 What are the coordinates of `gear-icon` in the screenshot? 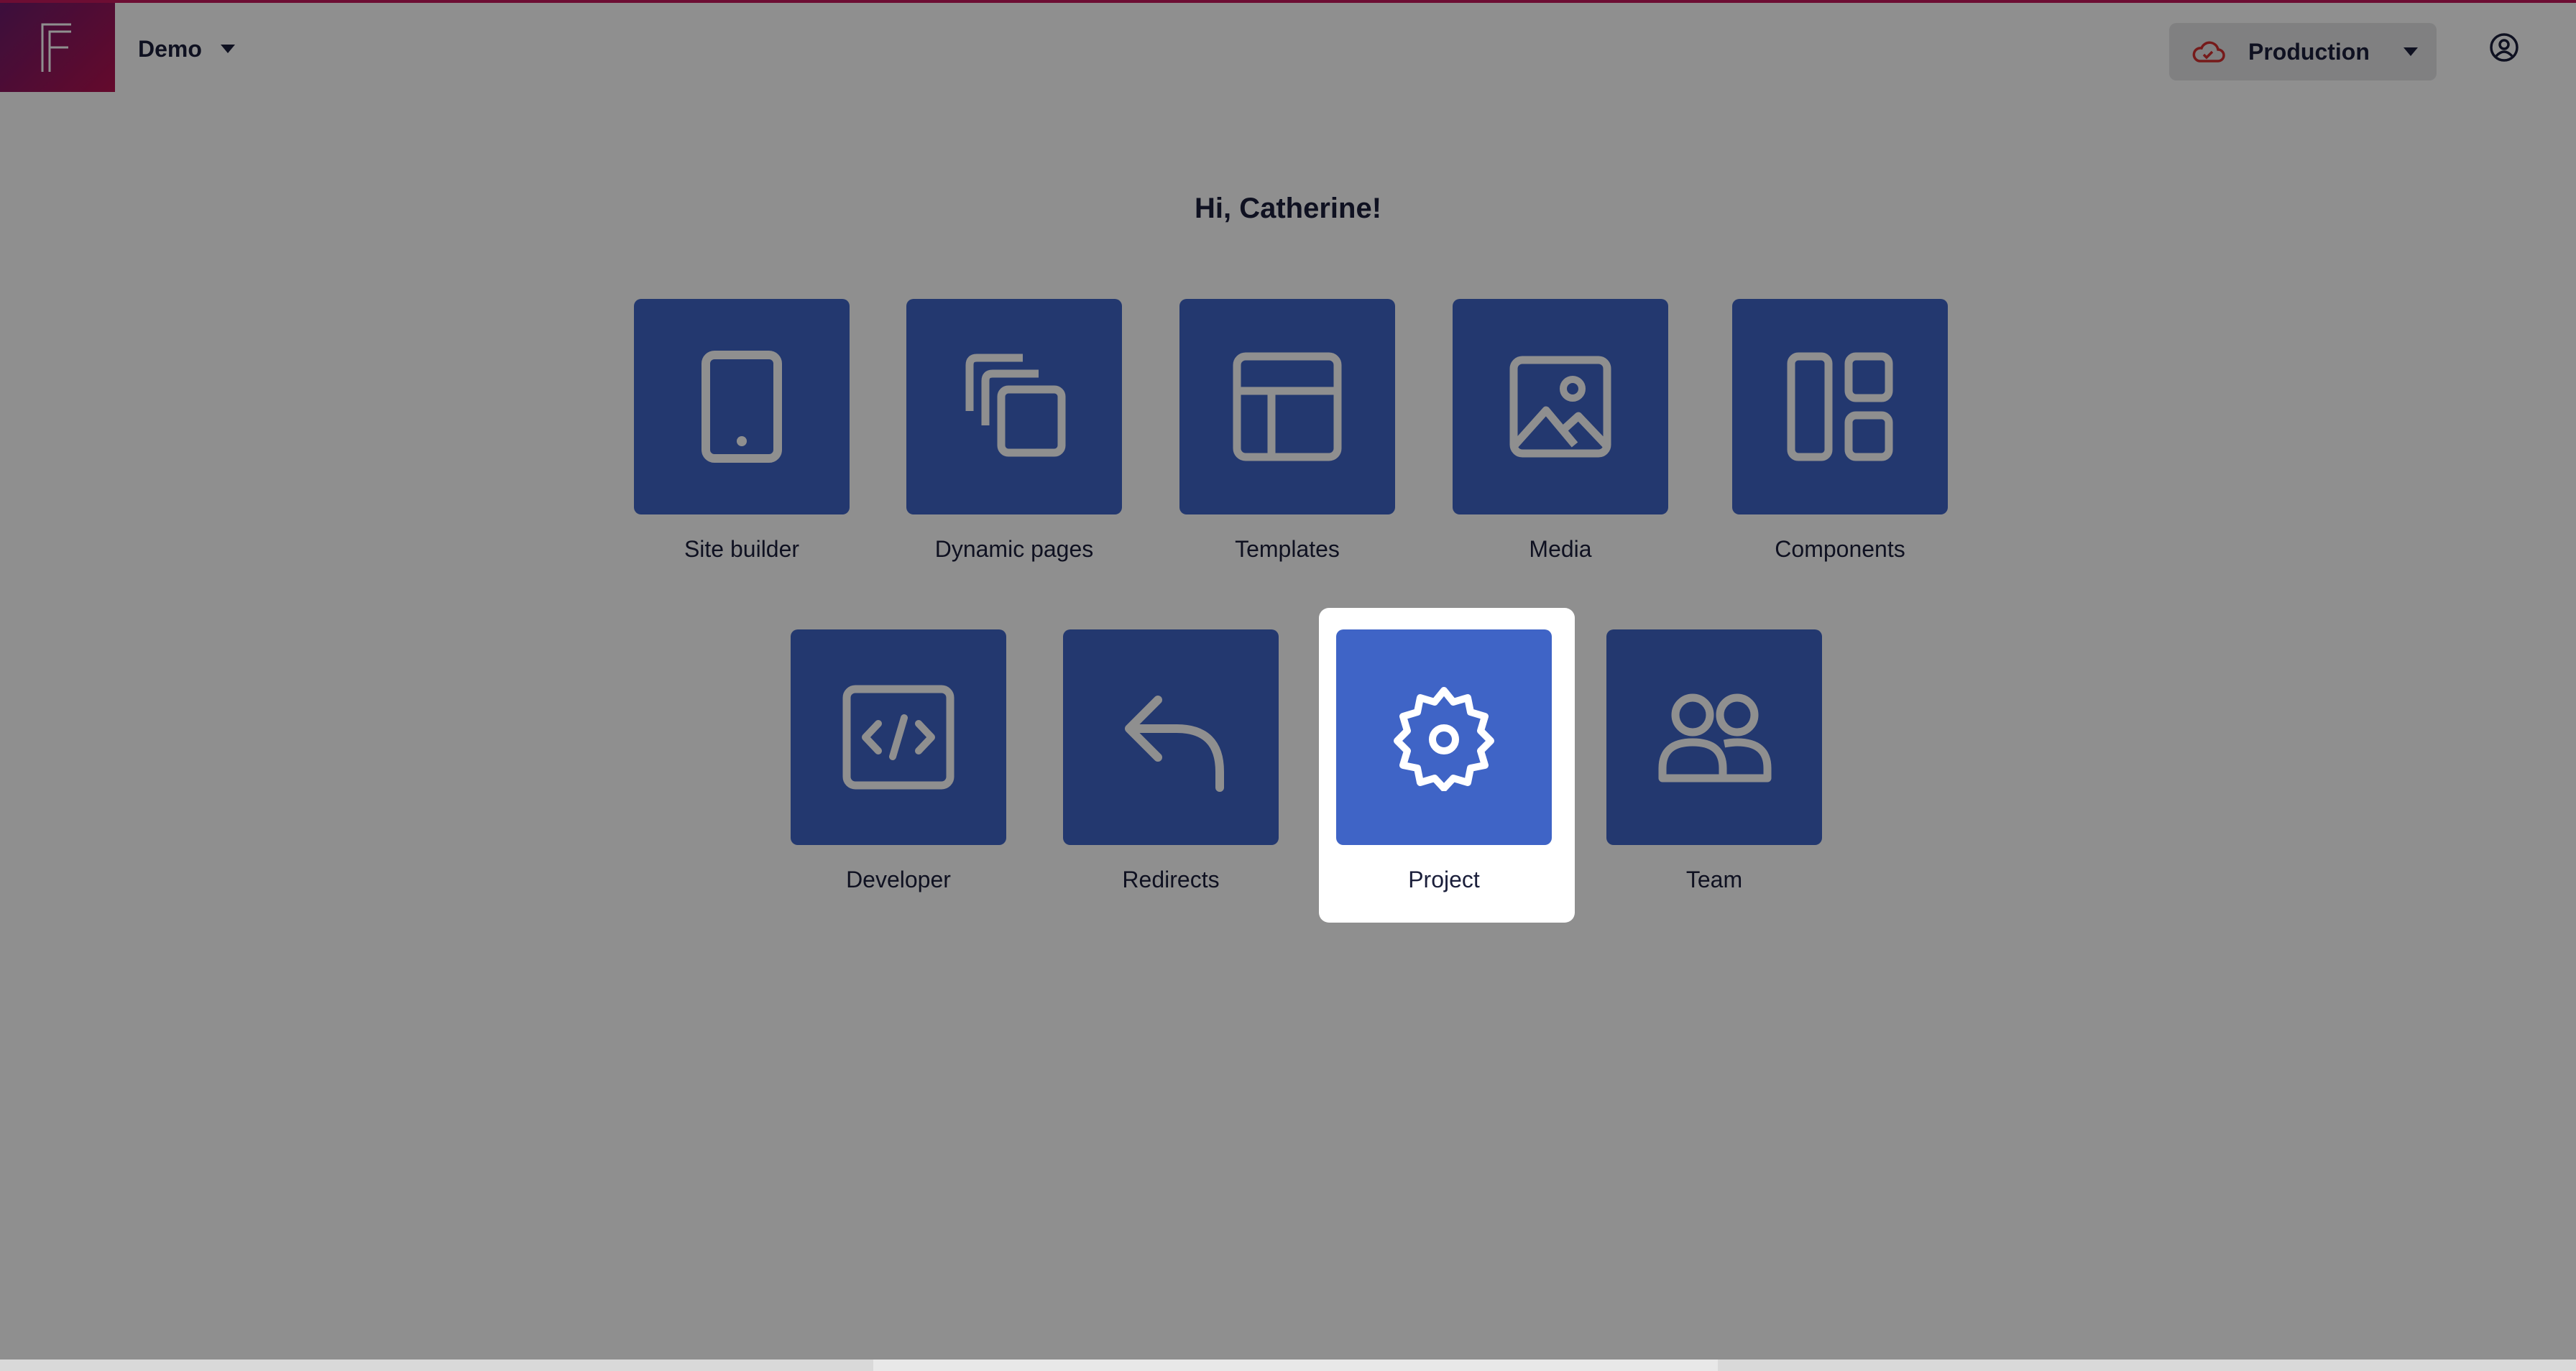 It's located at (1444, 739).